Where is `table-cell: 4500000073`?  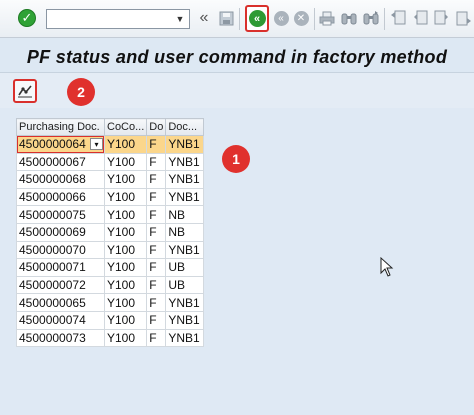
table-cell: 4500000073 is located at coordinates (60, 338).